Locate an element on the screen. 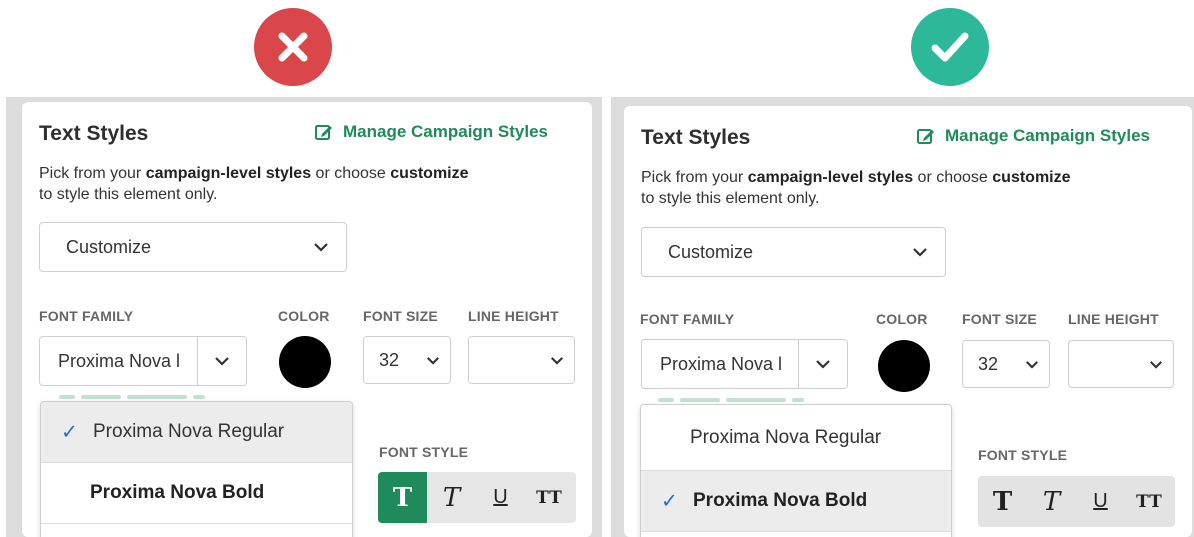 The height and width of the screenshot is (537, 1194). wrong-badge is located at coordinates (293, 47).